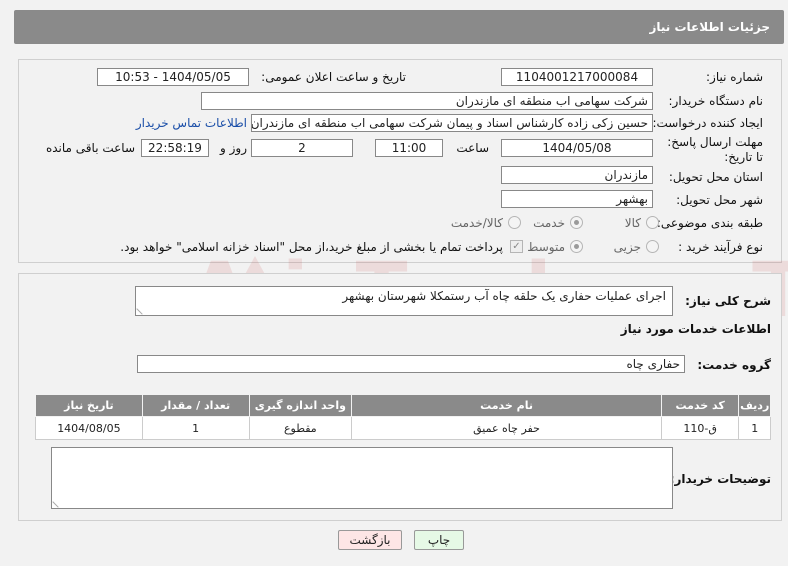  Describe the element at coordinates (549, 223) in the screenshot. I see `category-option-service: خدمت` at that location.